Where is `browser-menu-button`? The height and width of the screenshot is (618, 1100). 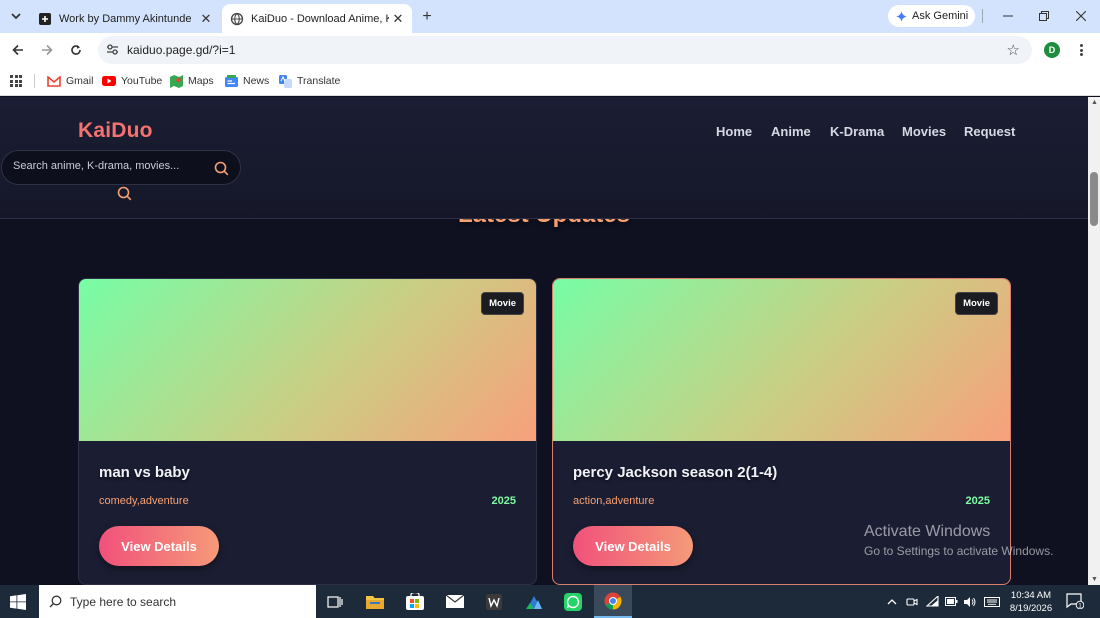 browser-menu-button is located at coordinates (1081, 50).